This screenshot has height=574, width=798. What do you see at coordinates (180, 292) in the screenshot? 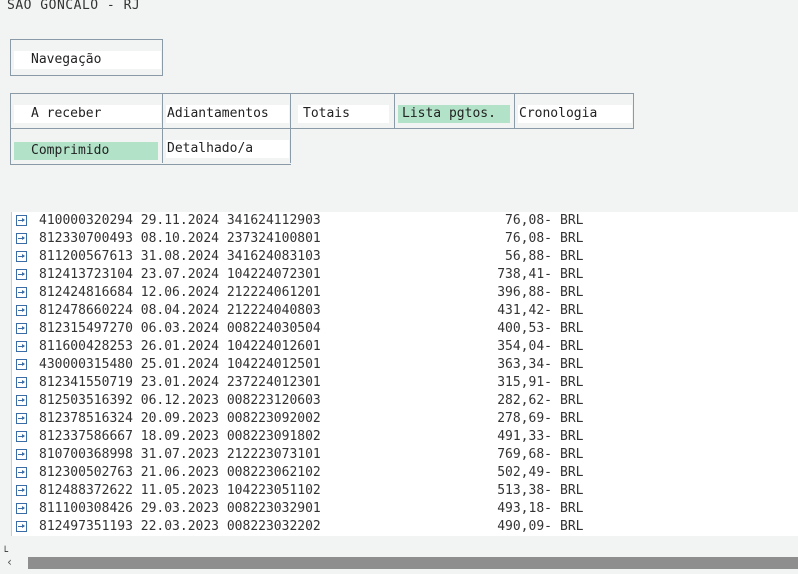
I see `payment-reference: 812424816684 12.06.2024 212224061201` at bounding box center [180, 292].